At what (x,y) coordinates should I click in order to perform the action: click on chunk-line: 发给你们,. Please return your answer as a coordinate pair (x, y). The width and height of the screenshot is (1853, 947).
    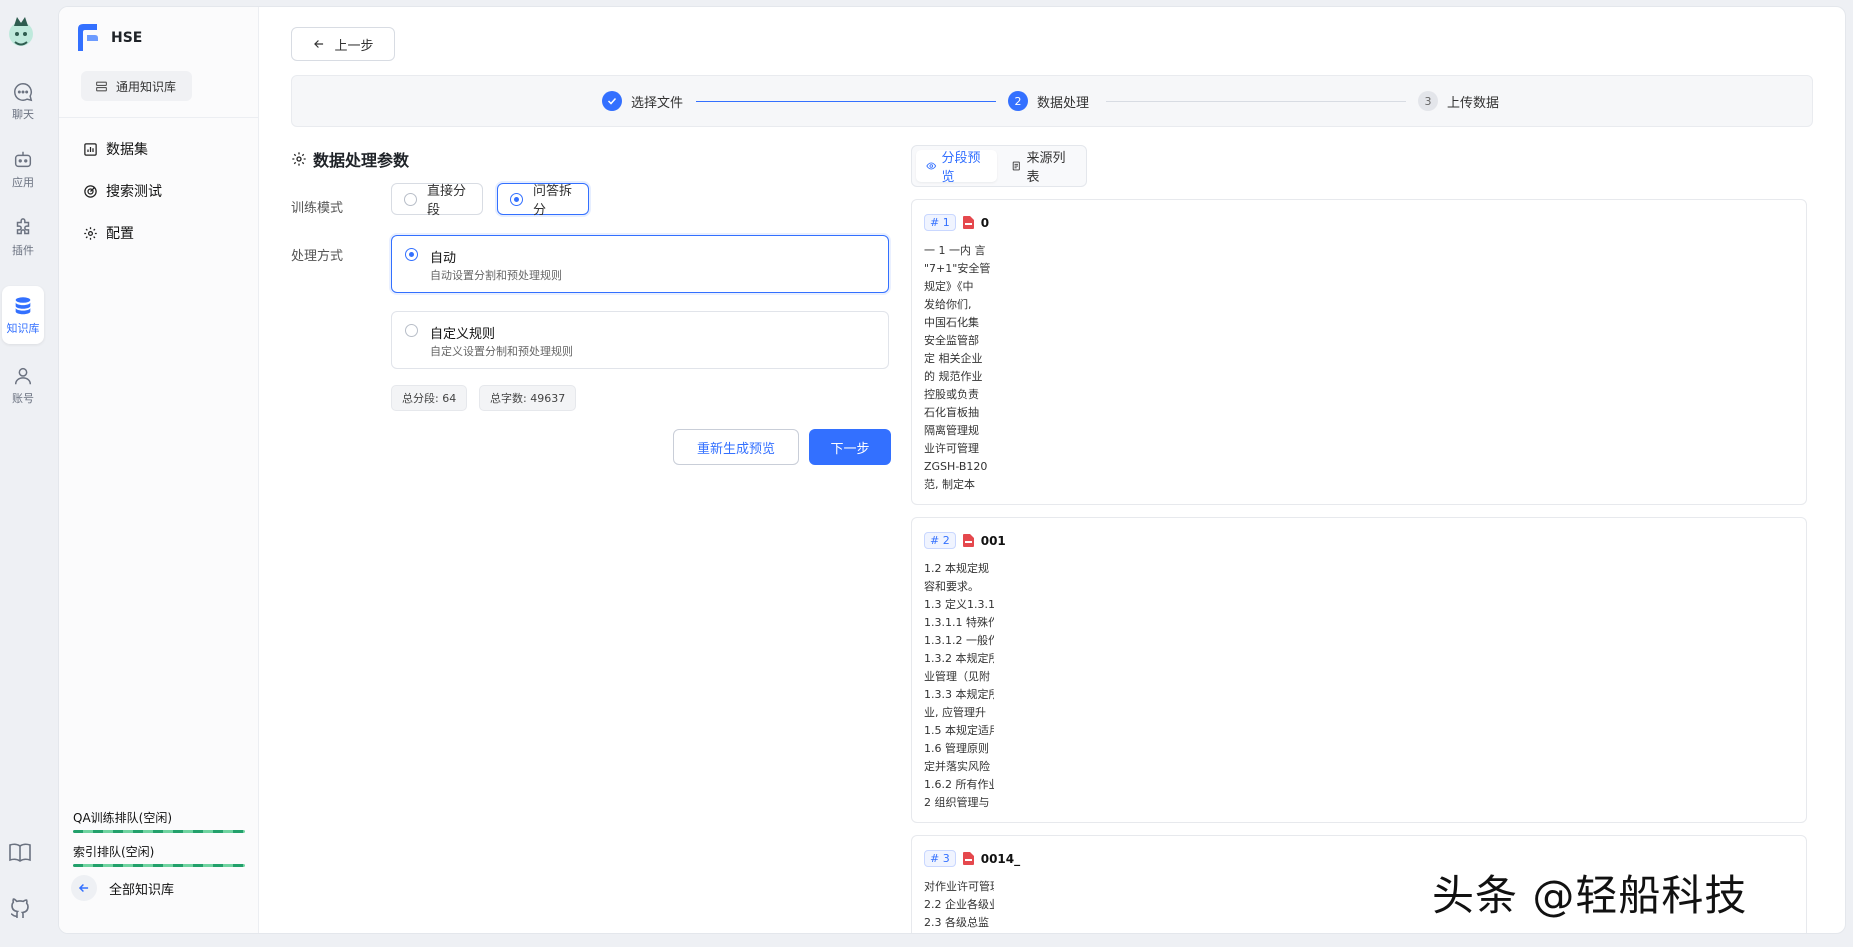
    Looking at the image, I should click on (948, 304).